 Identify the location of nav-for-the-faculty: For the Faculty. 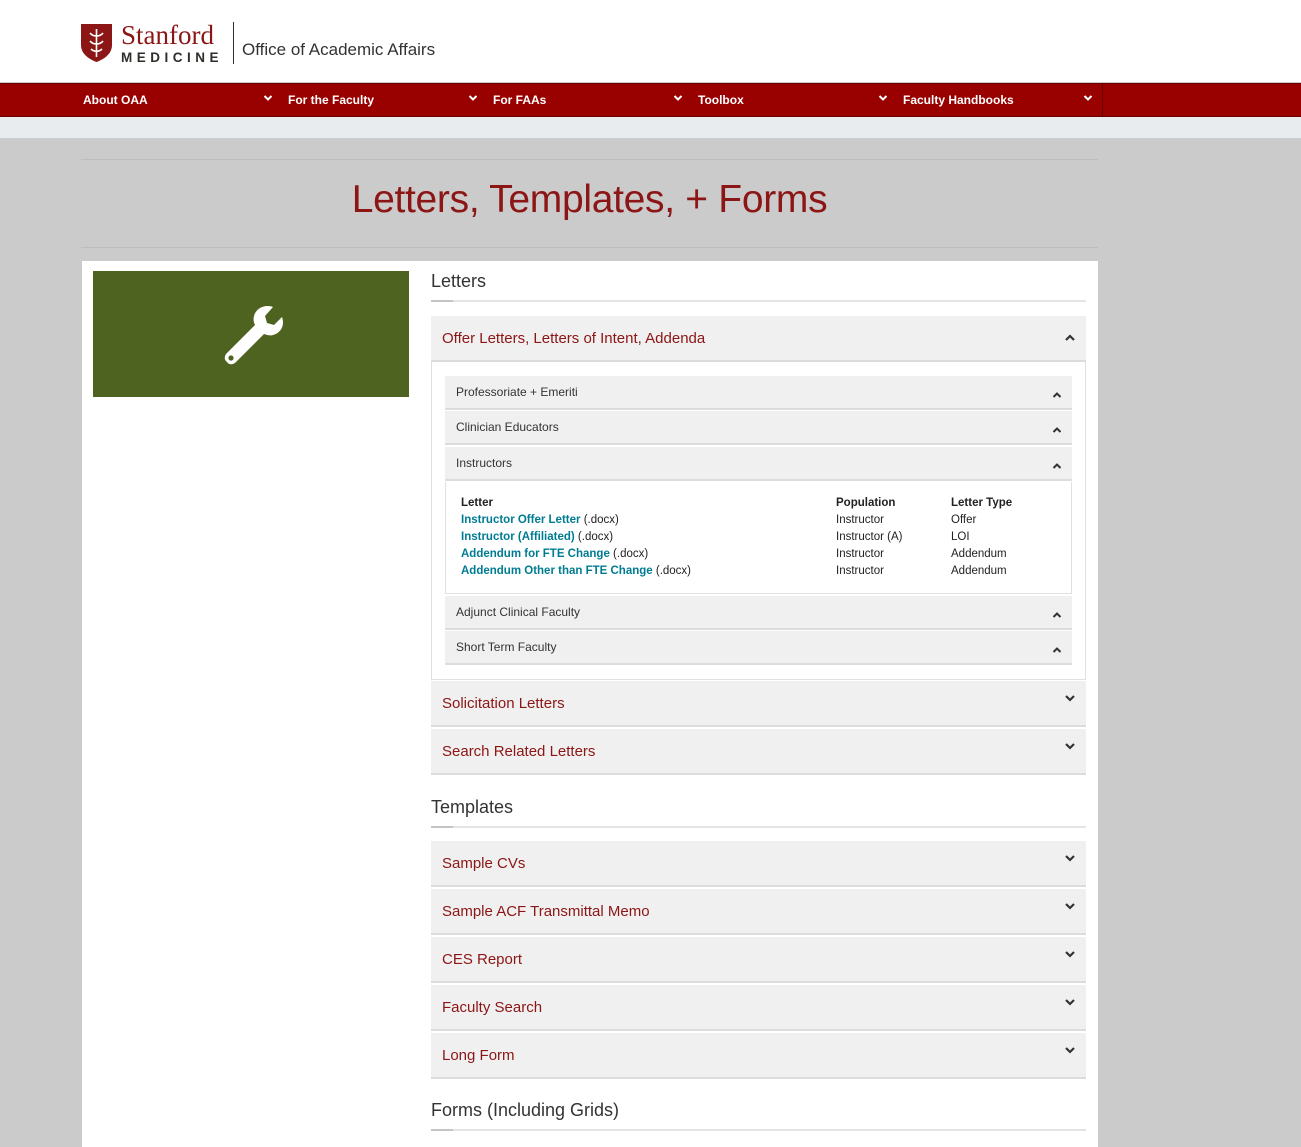
(387, 100).